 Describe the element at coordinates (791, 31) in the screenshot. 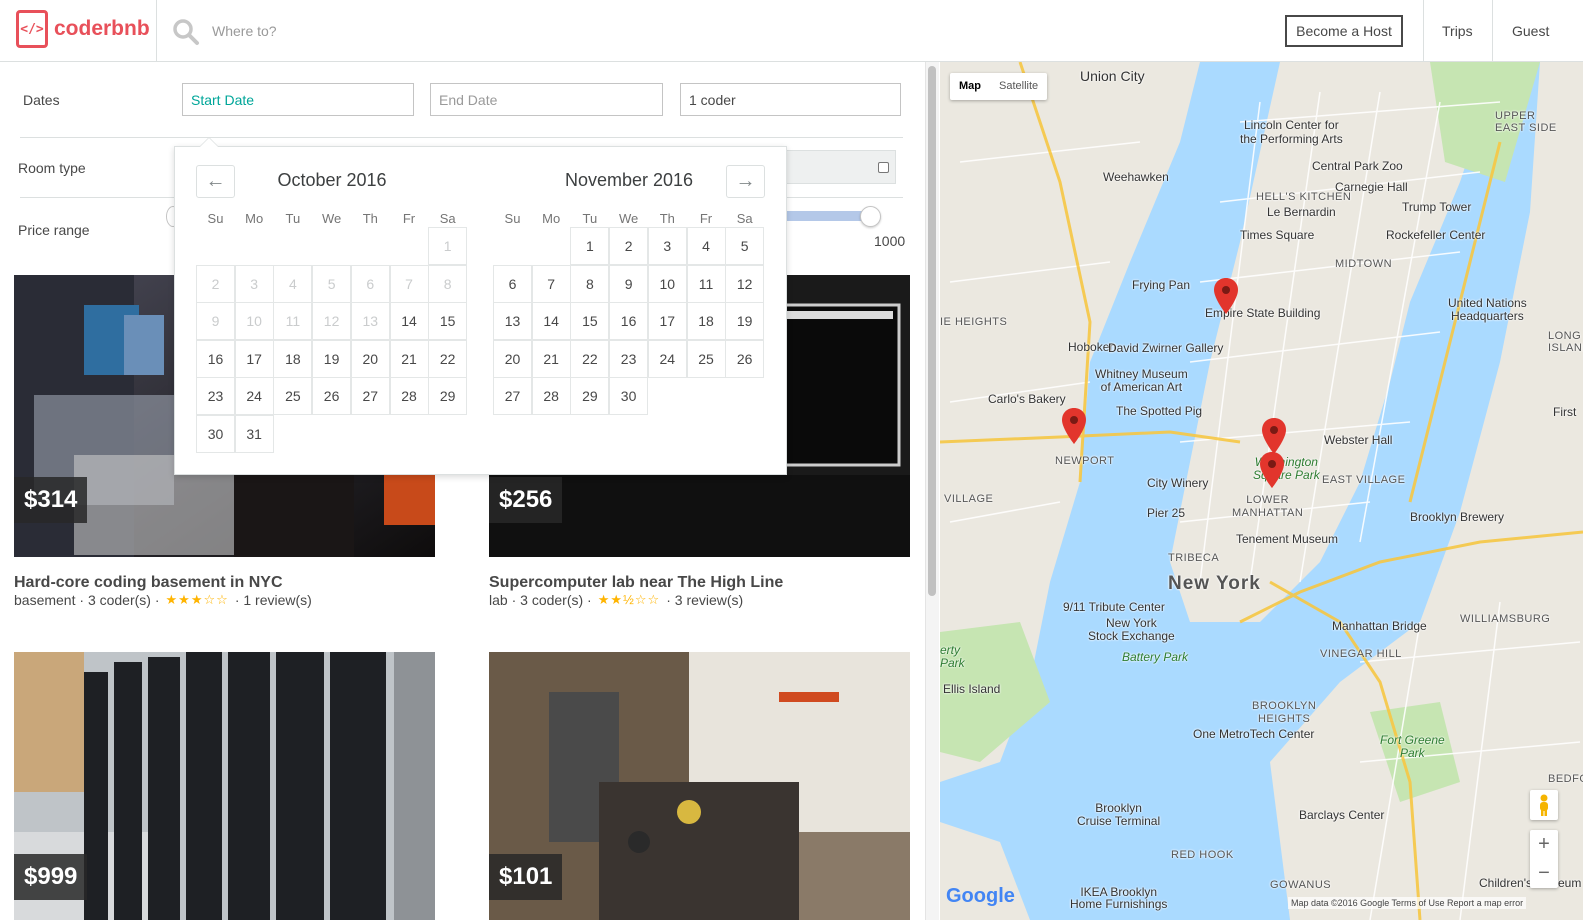

I see `top-nav: </> coderbnb Become a Host Trips Guest` at that location.